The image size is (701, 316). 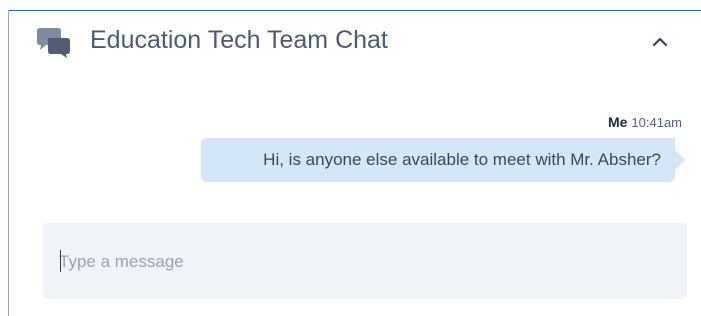 What do you see at coordinates (239, 40) in the screenshot?
I see `chat-title: Education Tech Team Chat` at bounding box center [239, 40].